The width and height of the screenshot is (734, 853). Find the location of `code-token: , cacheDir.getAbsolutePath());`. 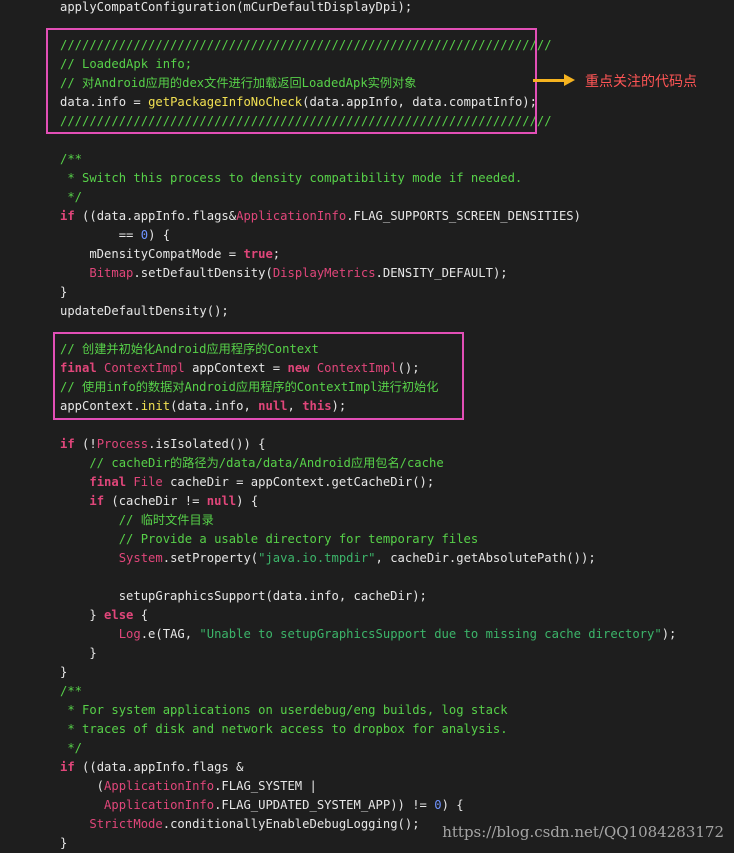

code-token: , cacheDir.getAbsolutePath()); is located at coordinates (485, 558).